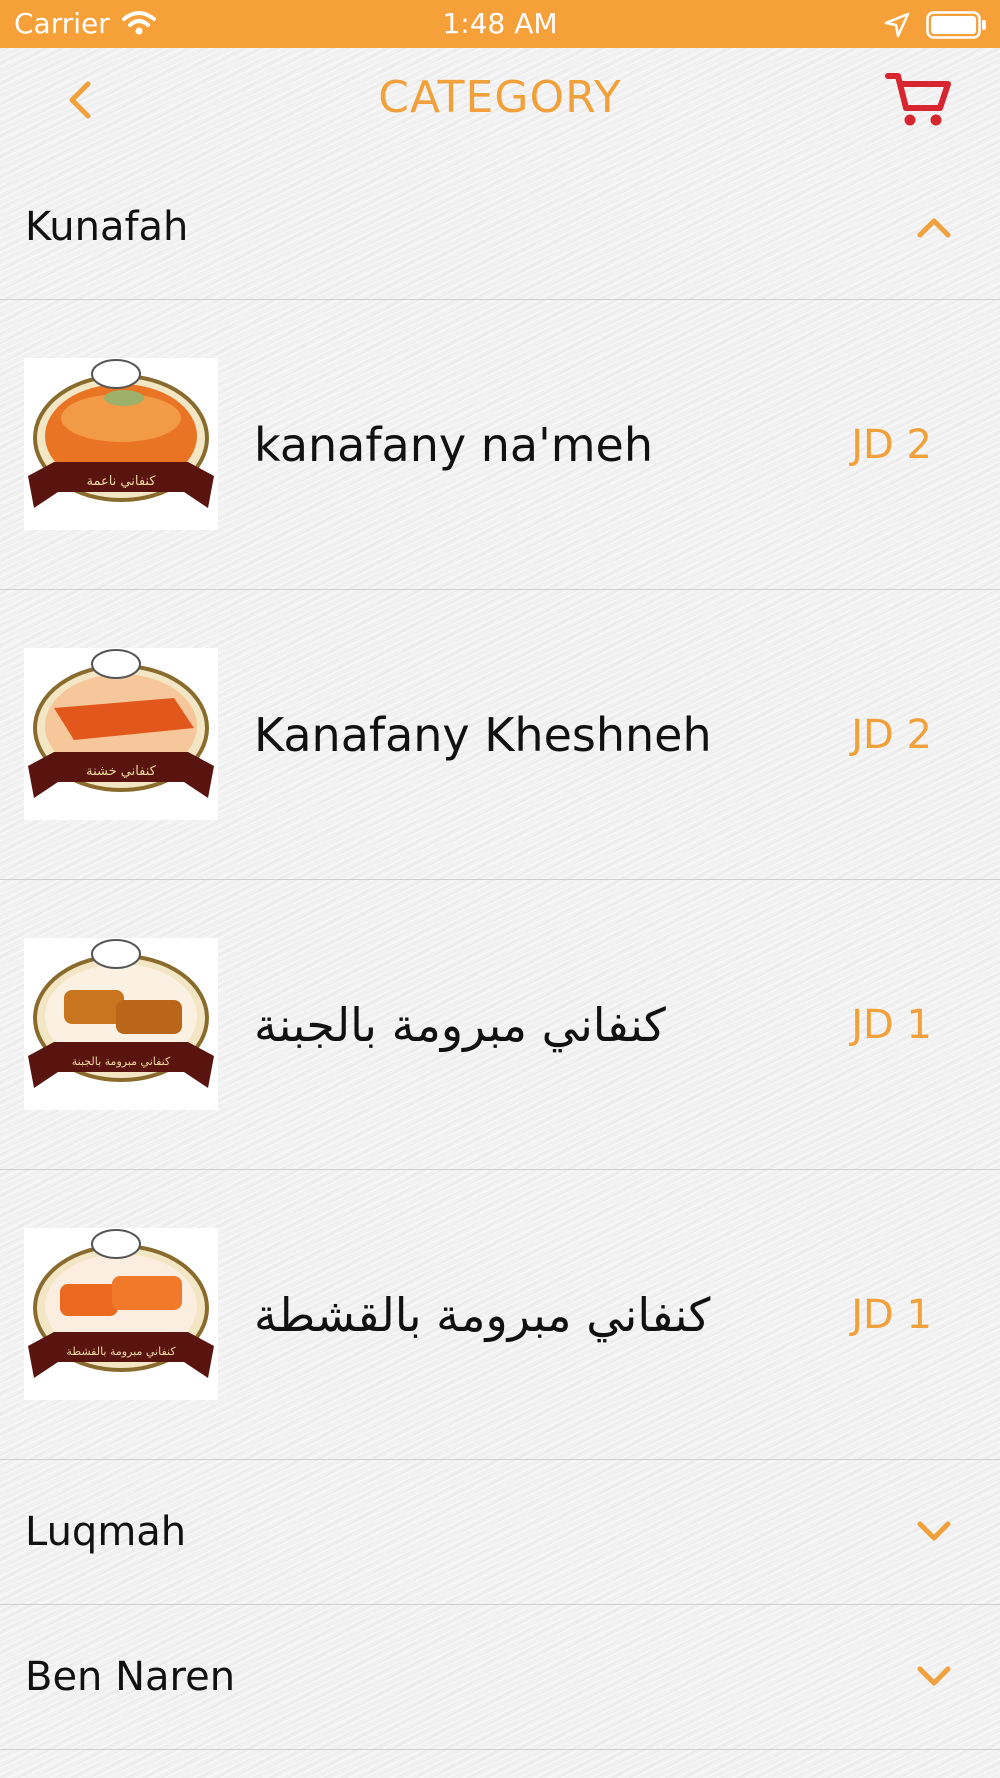 The width and height of the screenshot is (1000, 1778). I want to click on status-time: 1:48 AM, so click(500, 23).